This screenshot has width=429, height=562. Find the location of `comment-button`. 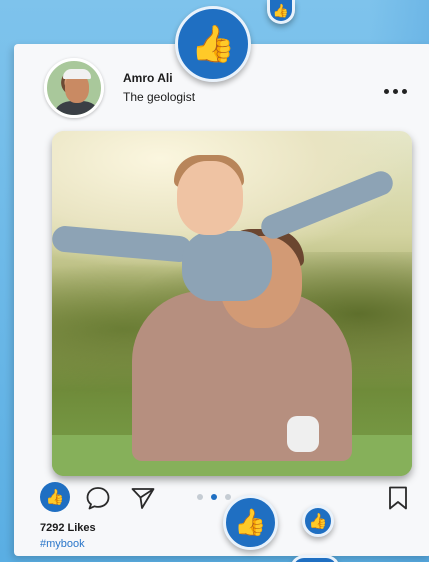

comment-button is located at coordinates (98, 498).